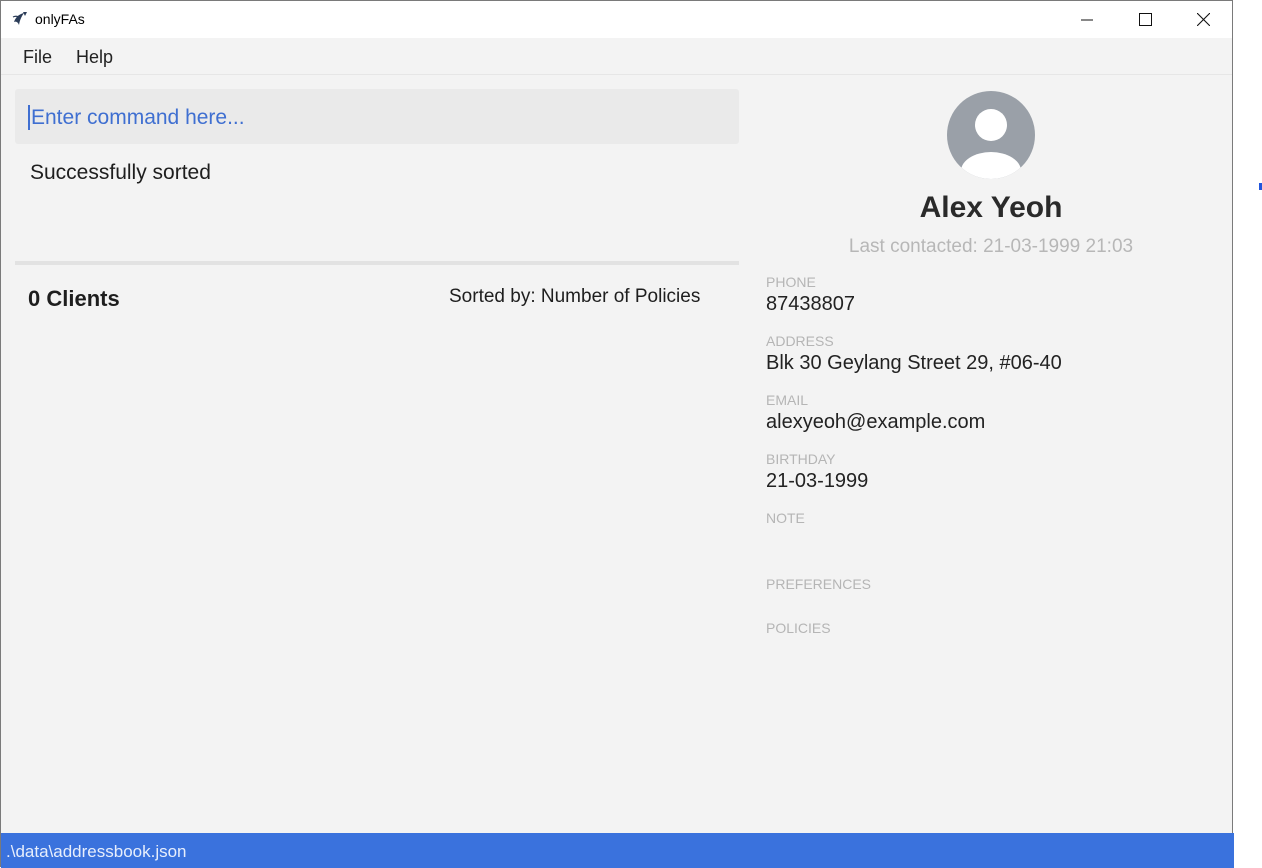 Image resolution: width=1262 pixels, height=868 pixels. What do you see at coordinates (817, 481) in the screenshot?
I see `birthday-value: 21-03-1999` at bounding box center [817, 481].